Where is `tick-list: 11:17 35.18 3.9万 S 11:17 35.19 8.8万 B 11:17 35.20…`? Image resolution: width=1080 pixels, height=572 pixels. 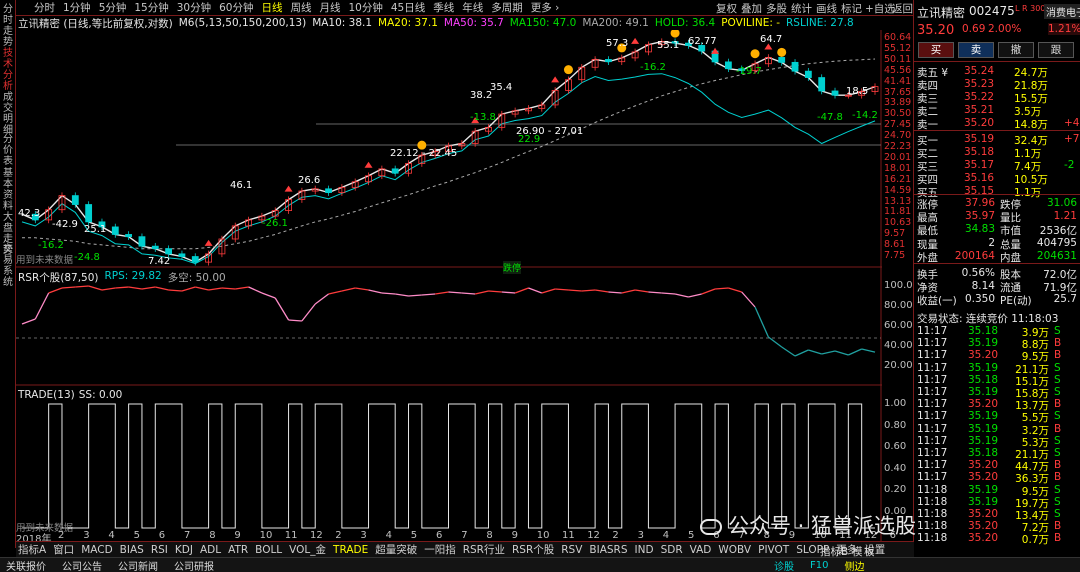 tick-list: 11:17 35.18 3.9万 S 11:17 35.19 8.8万 B 11:17 35.20… is located at coordinates (997, 436).